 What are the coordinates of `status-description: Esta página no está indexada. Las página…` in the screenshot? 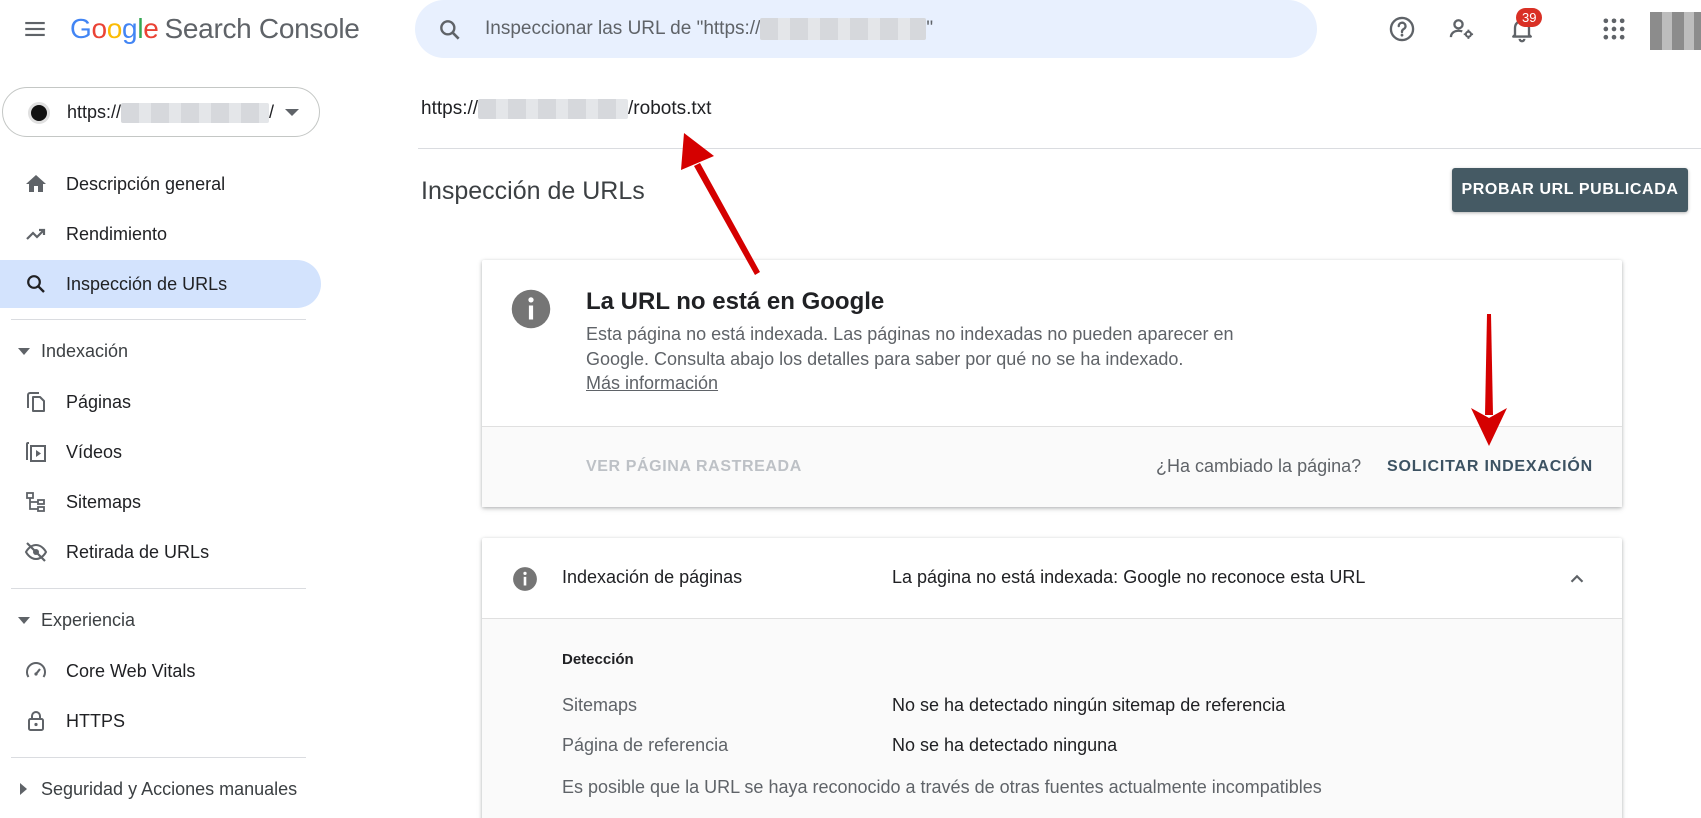 It's located at (910, 346).